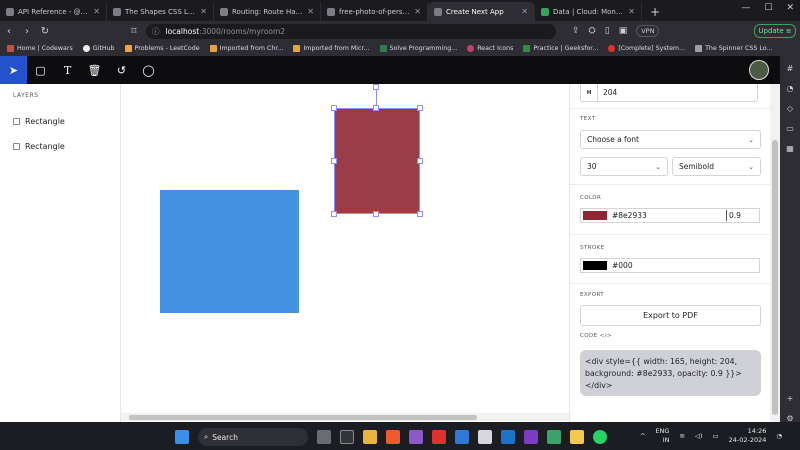  What do you see at coordinates (98, 48) in the screenshot?
I see `bookmark-item: GitHub` at bounding box center [98, 48].